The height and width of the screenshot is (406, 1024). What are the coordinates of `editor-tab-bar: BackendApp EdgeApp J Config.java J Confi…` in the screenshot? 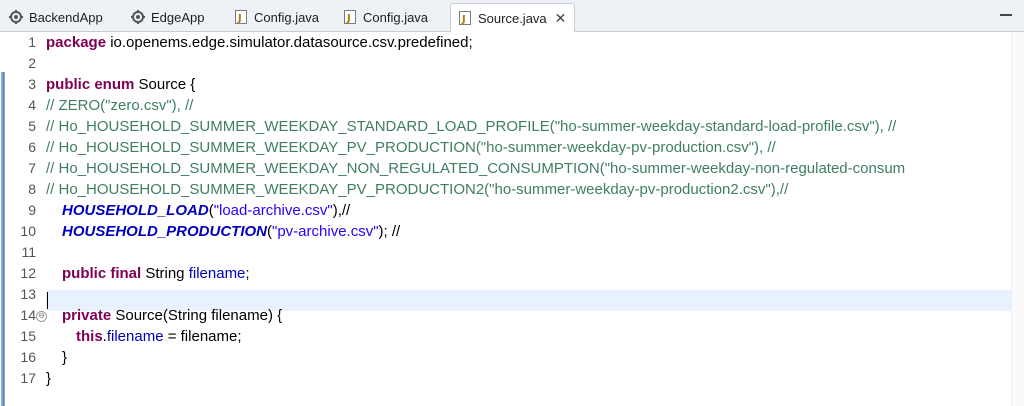 It's located at (512, 16).